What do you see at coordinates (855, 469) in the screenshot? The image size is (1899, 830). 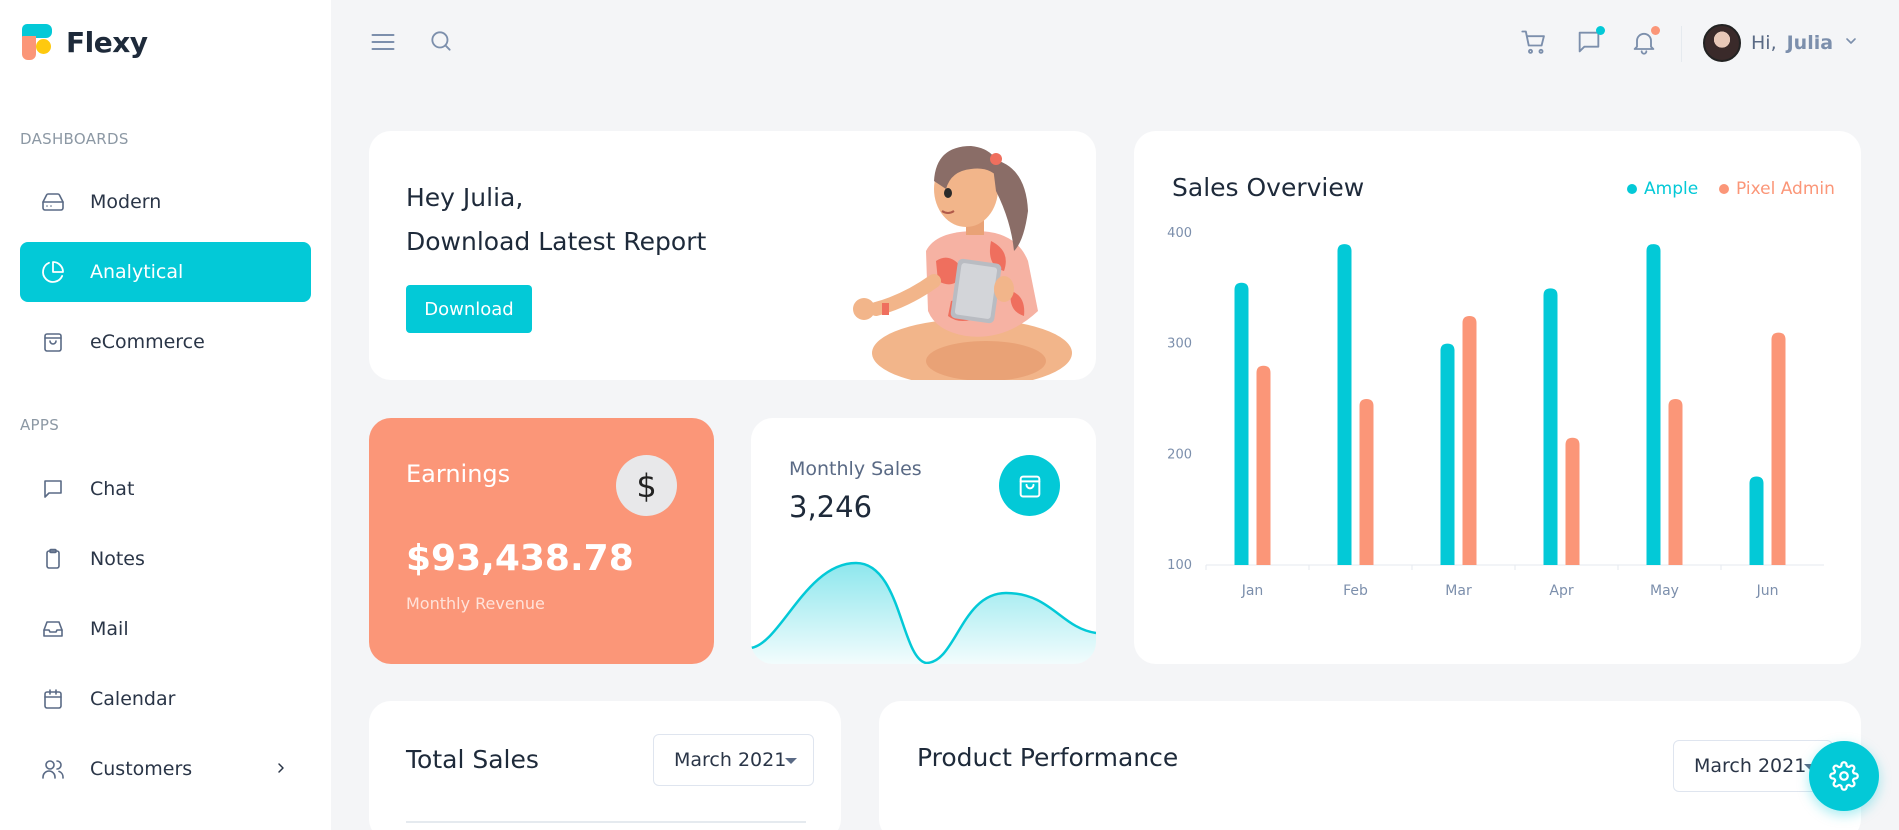 I see `monthly-sales-title: Monthly Sales` at bounding box center [855, 469].